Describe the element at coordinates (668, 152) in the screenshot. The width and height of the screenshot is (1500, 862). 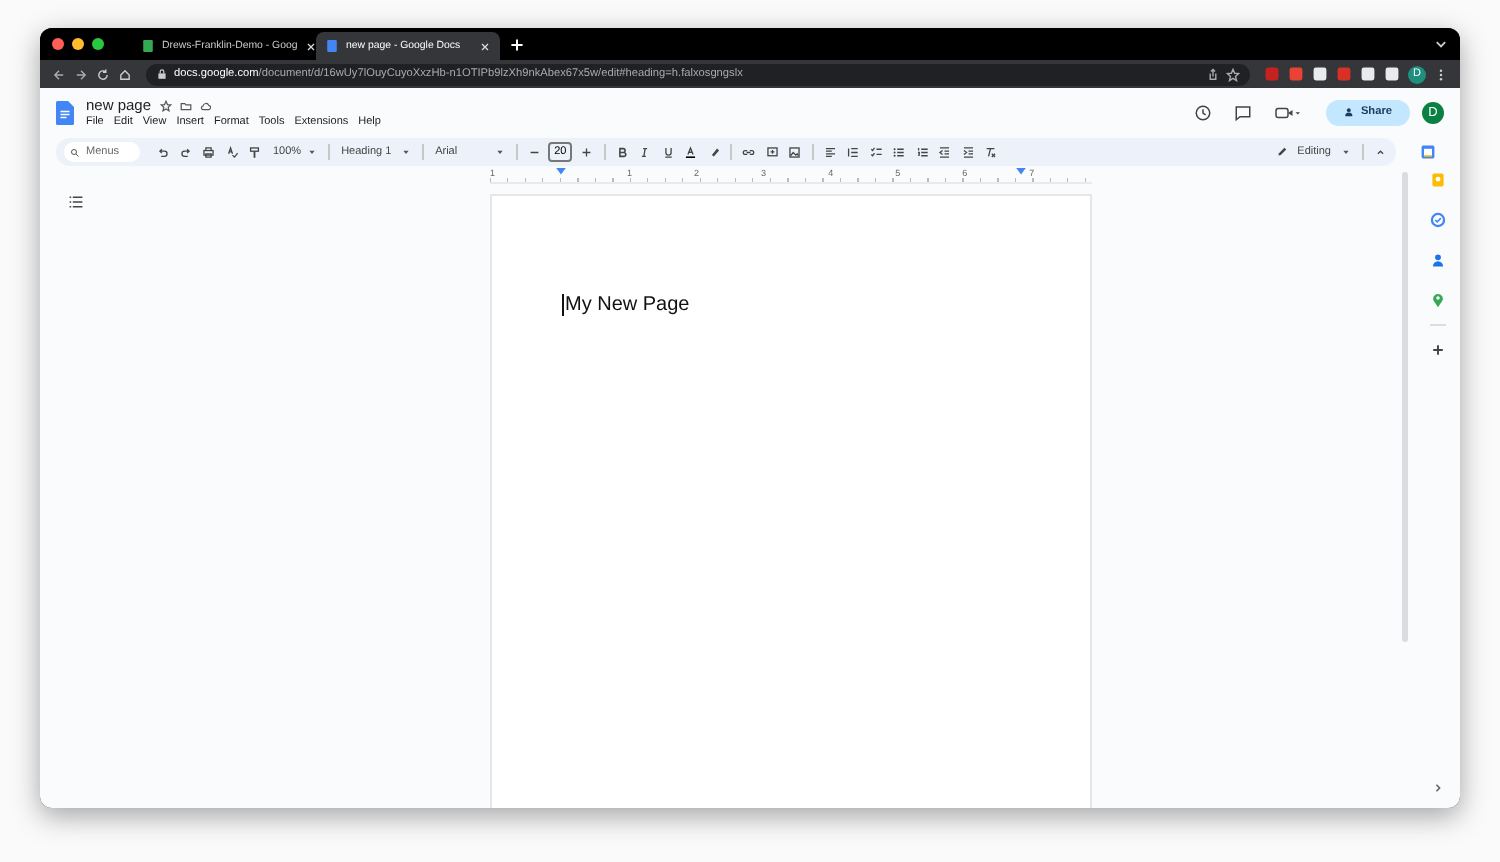
I see `underline-icon` at that location.